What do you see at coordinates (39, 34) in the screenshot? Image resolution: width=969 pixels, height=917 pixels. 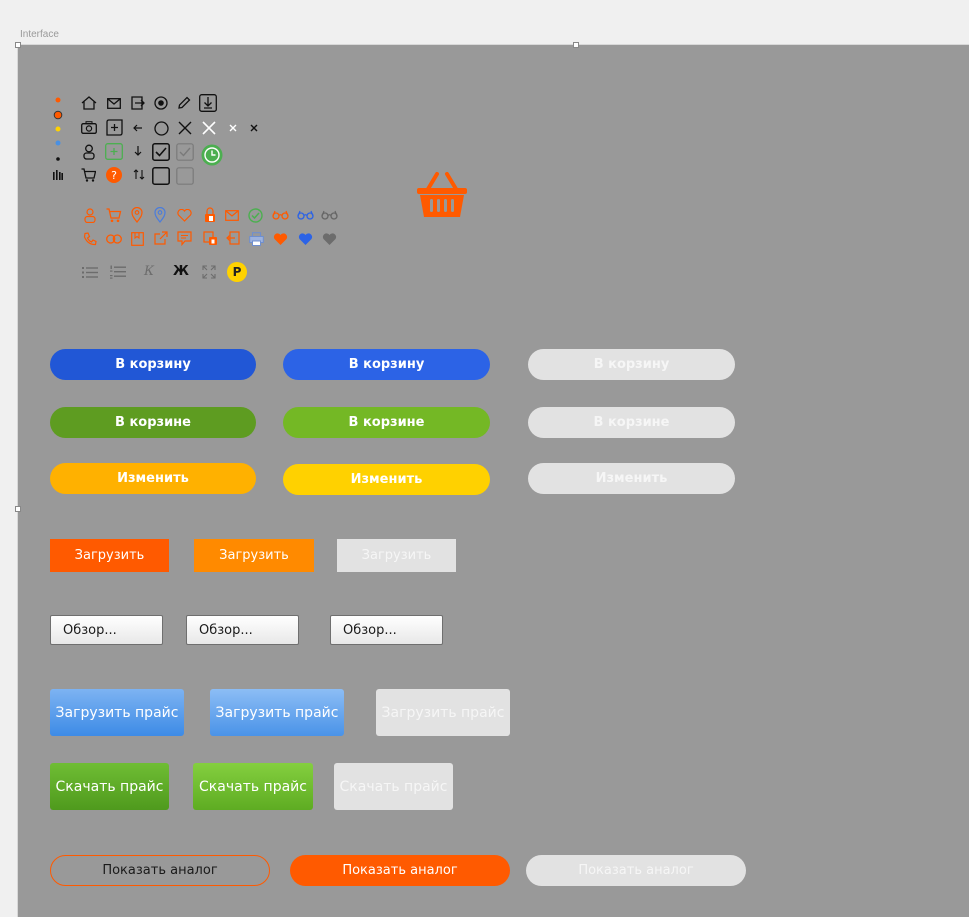 I see `frame-label: Interface` at bounding box center [39, 34].